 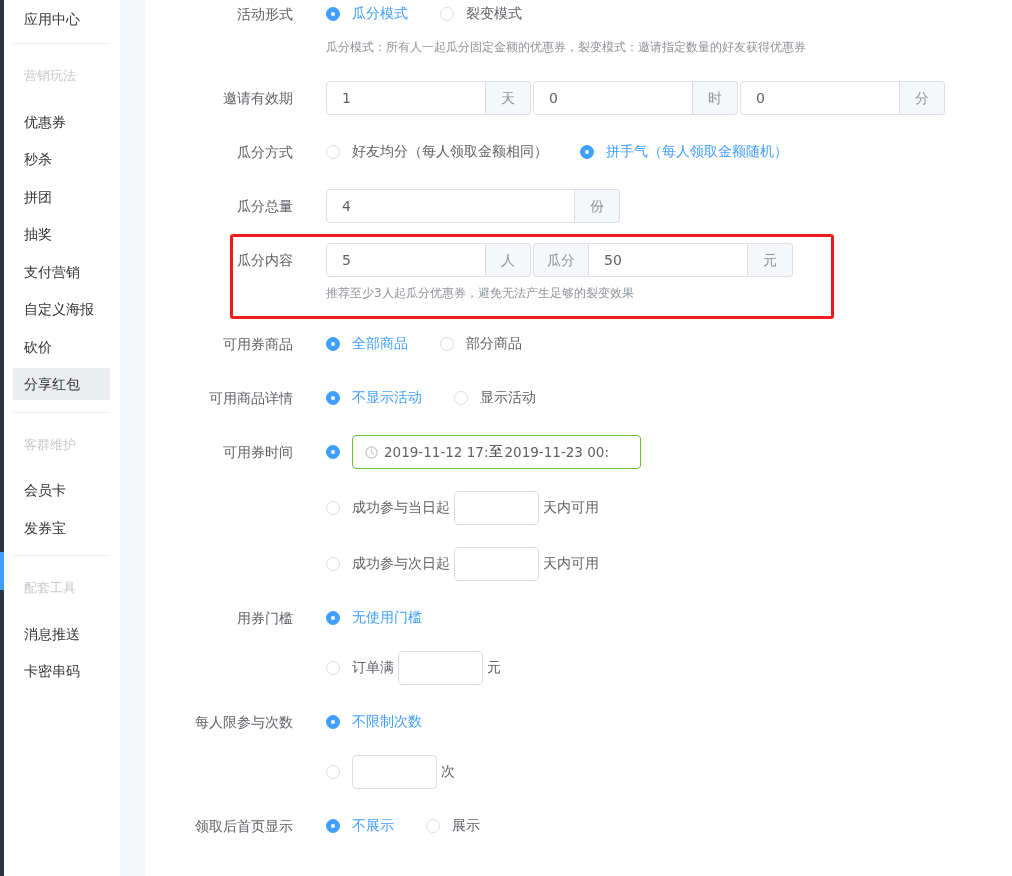 What do you see at coordinates (566, 47) in the screenshot?
I see `hint-text: 瓜分模式：所有人一起瓜分固定金额的优惠券，裂变模式：邀请指定数量的好友获得优惠券` at bounding box center [566, 47].